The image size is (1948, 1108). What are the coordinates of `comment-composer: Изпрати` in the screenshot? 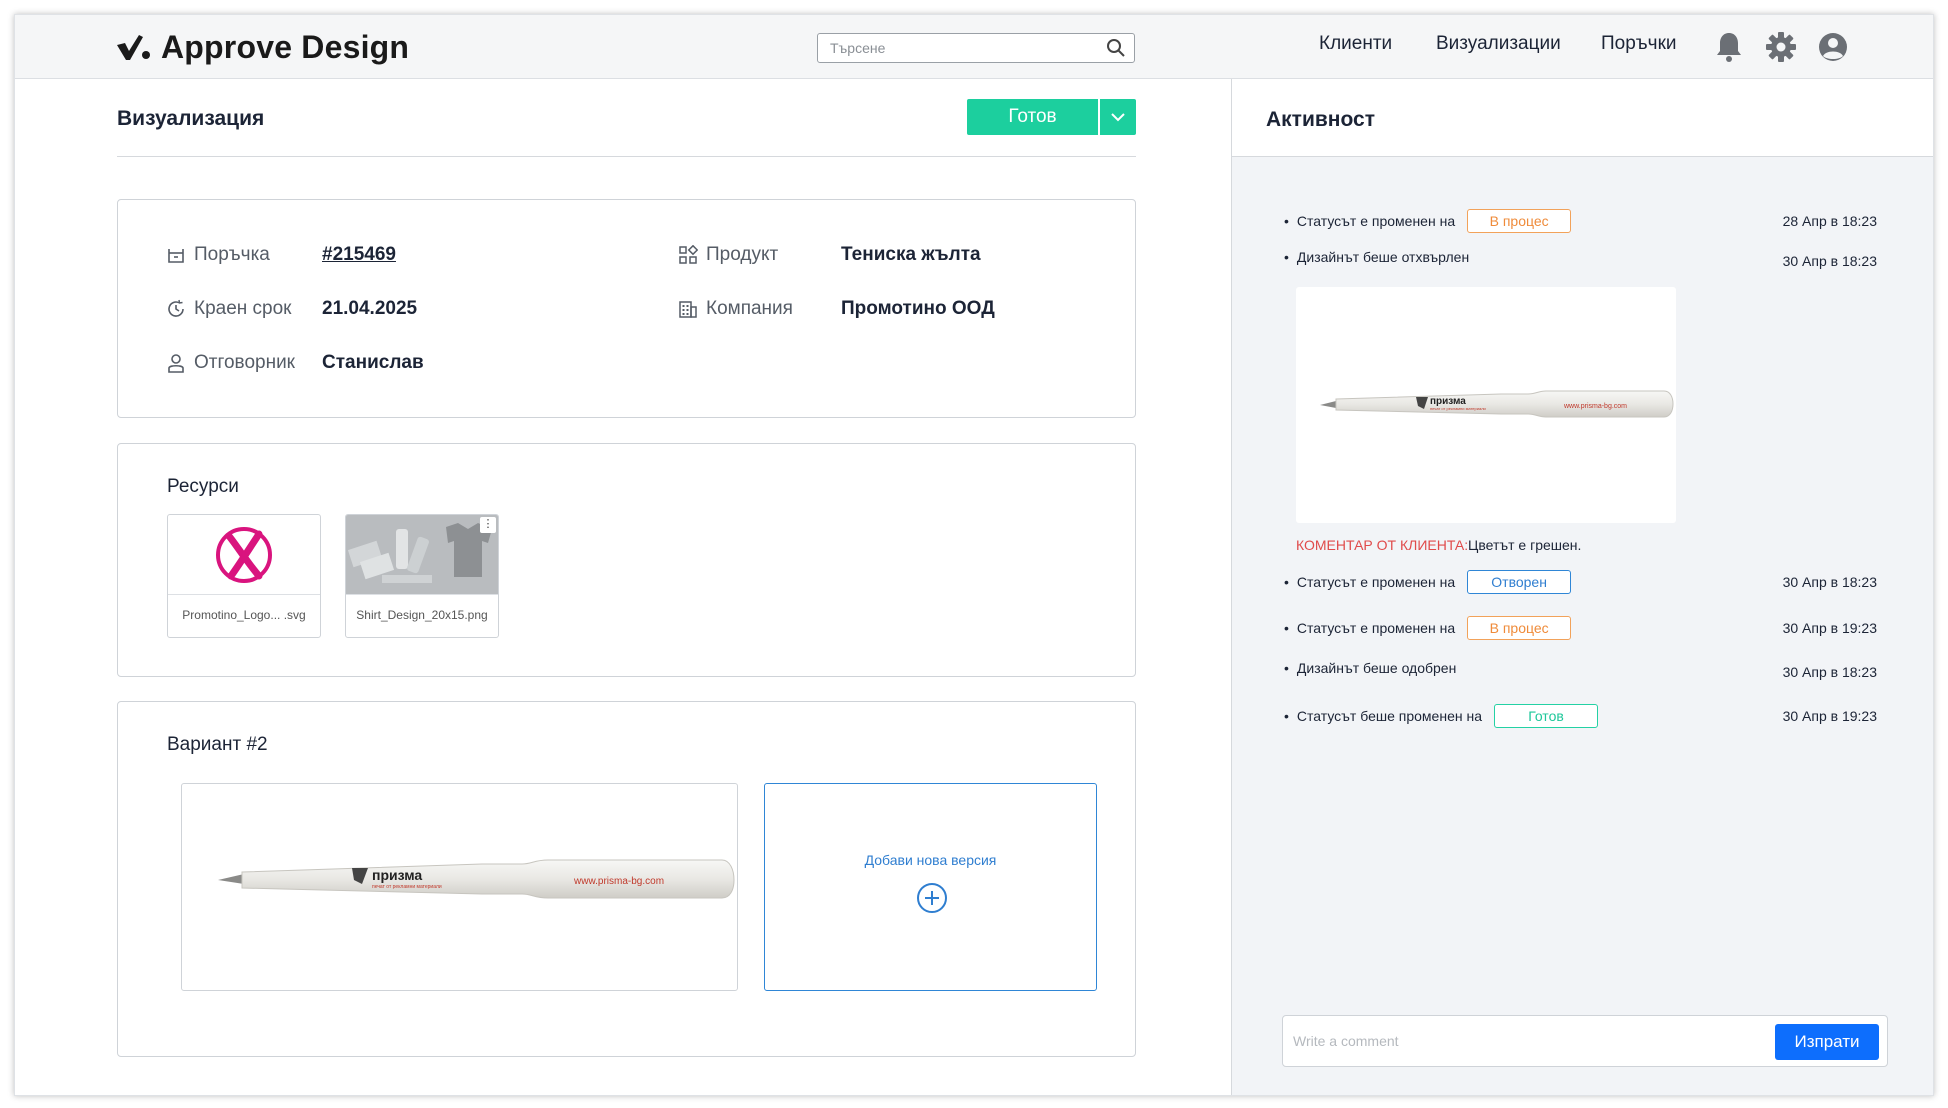 It's located at (1585, 1041).